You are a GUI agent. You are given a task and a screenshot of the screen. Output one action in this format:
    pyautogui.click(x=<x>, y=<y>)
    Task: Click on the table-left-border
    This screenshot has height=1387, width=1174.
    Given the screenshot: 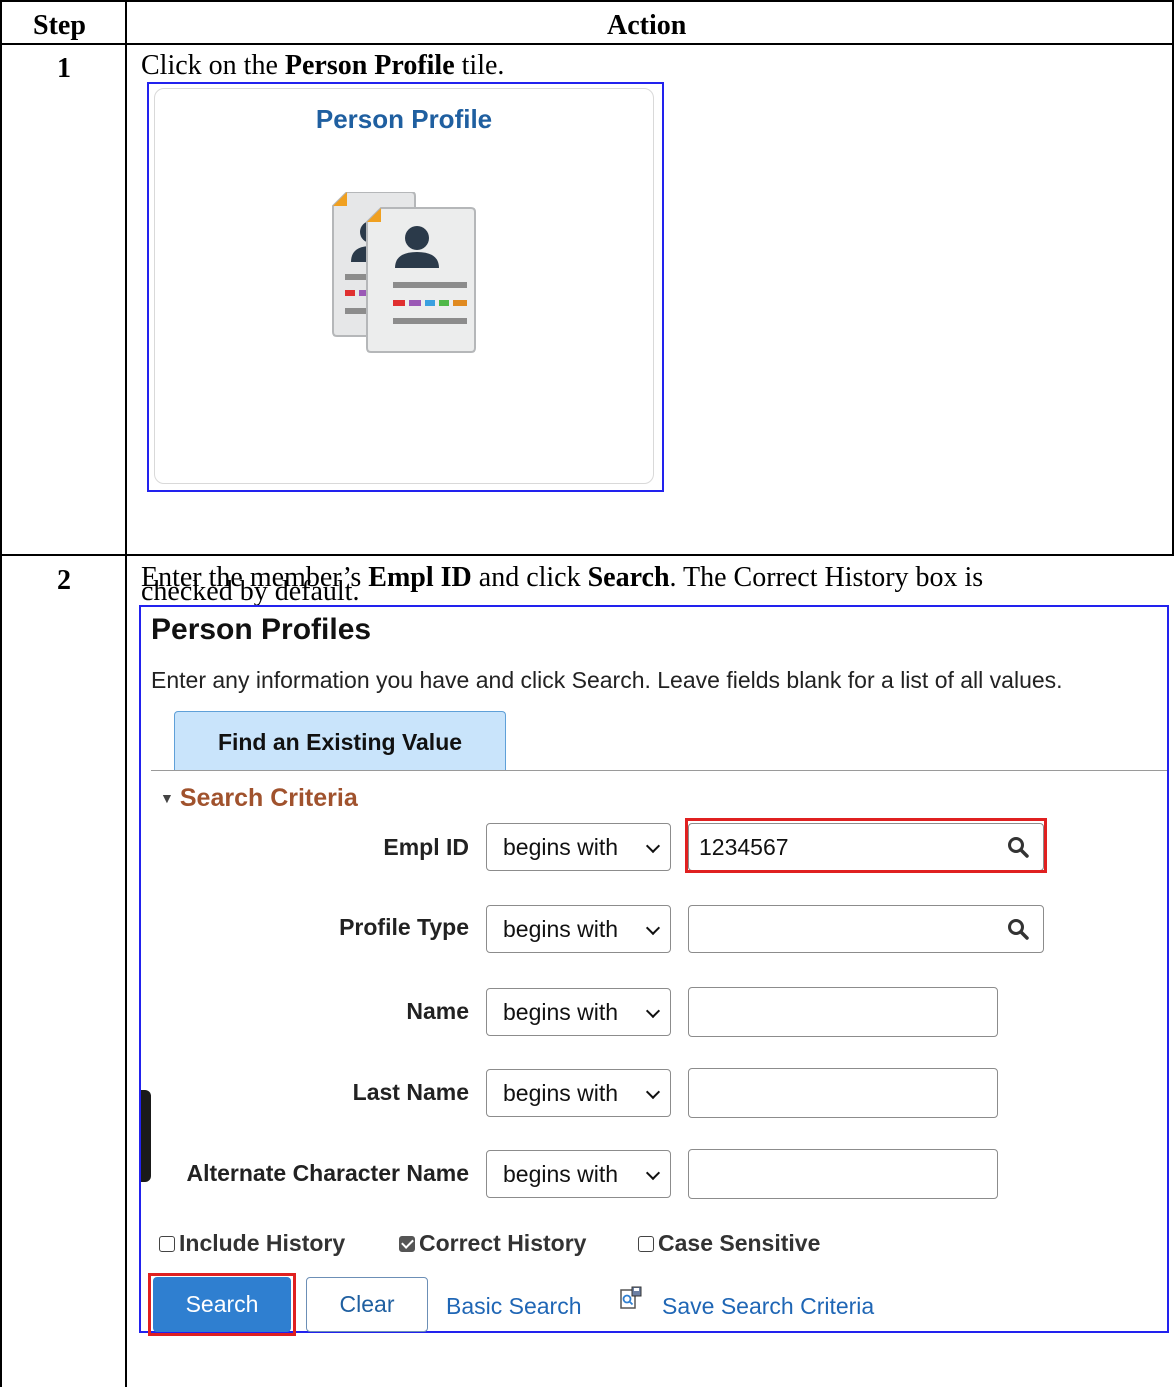 What is the action you would take?
    pyautogui.click(x=1, y=693)
    